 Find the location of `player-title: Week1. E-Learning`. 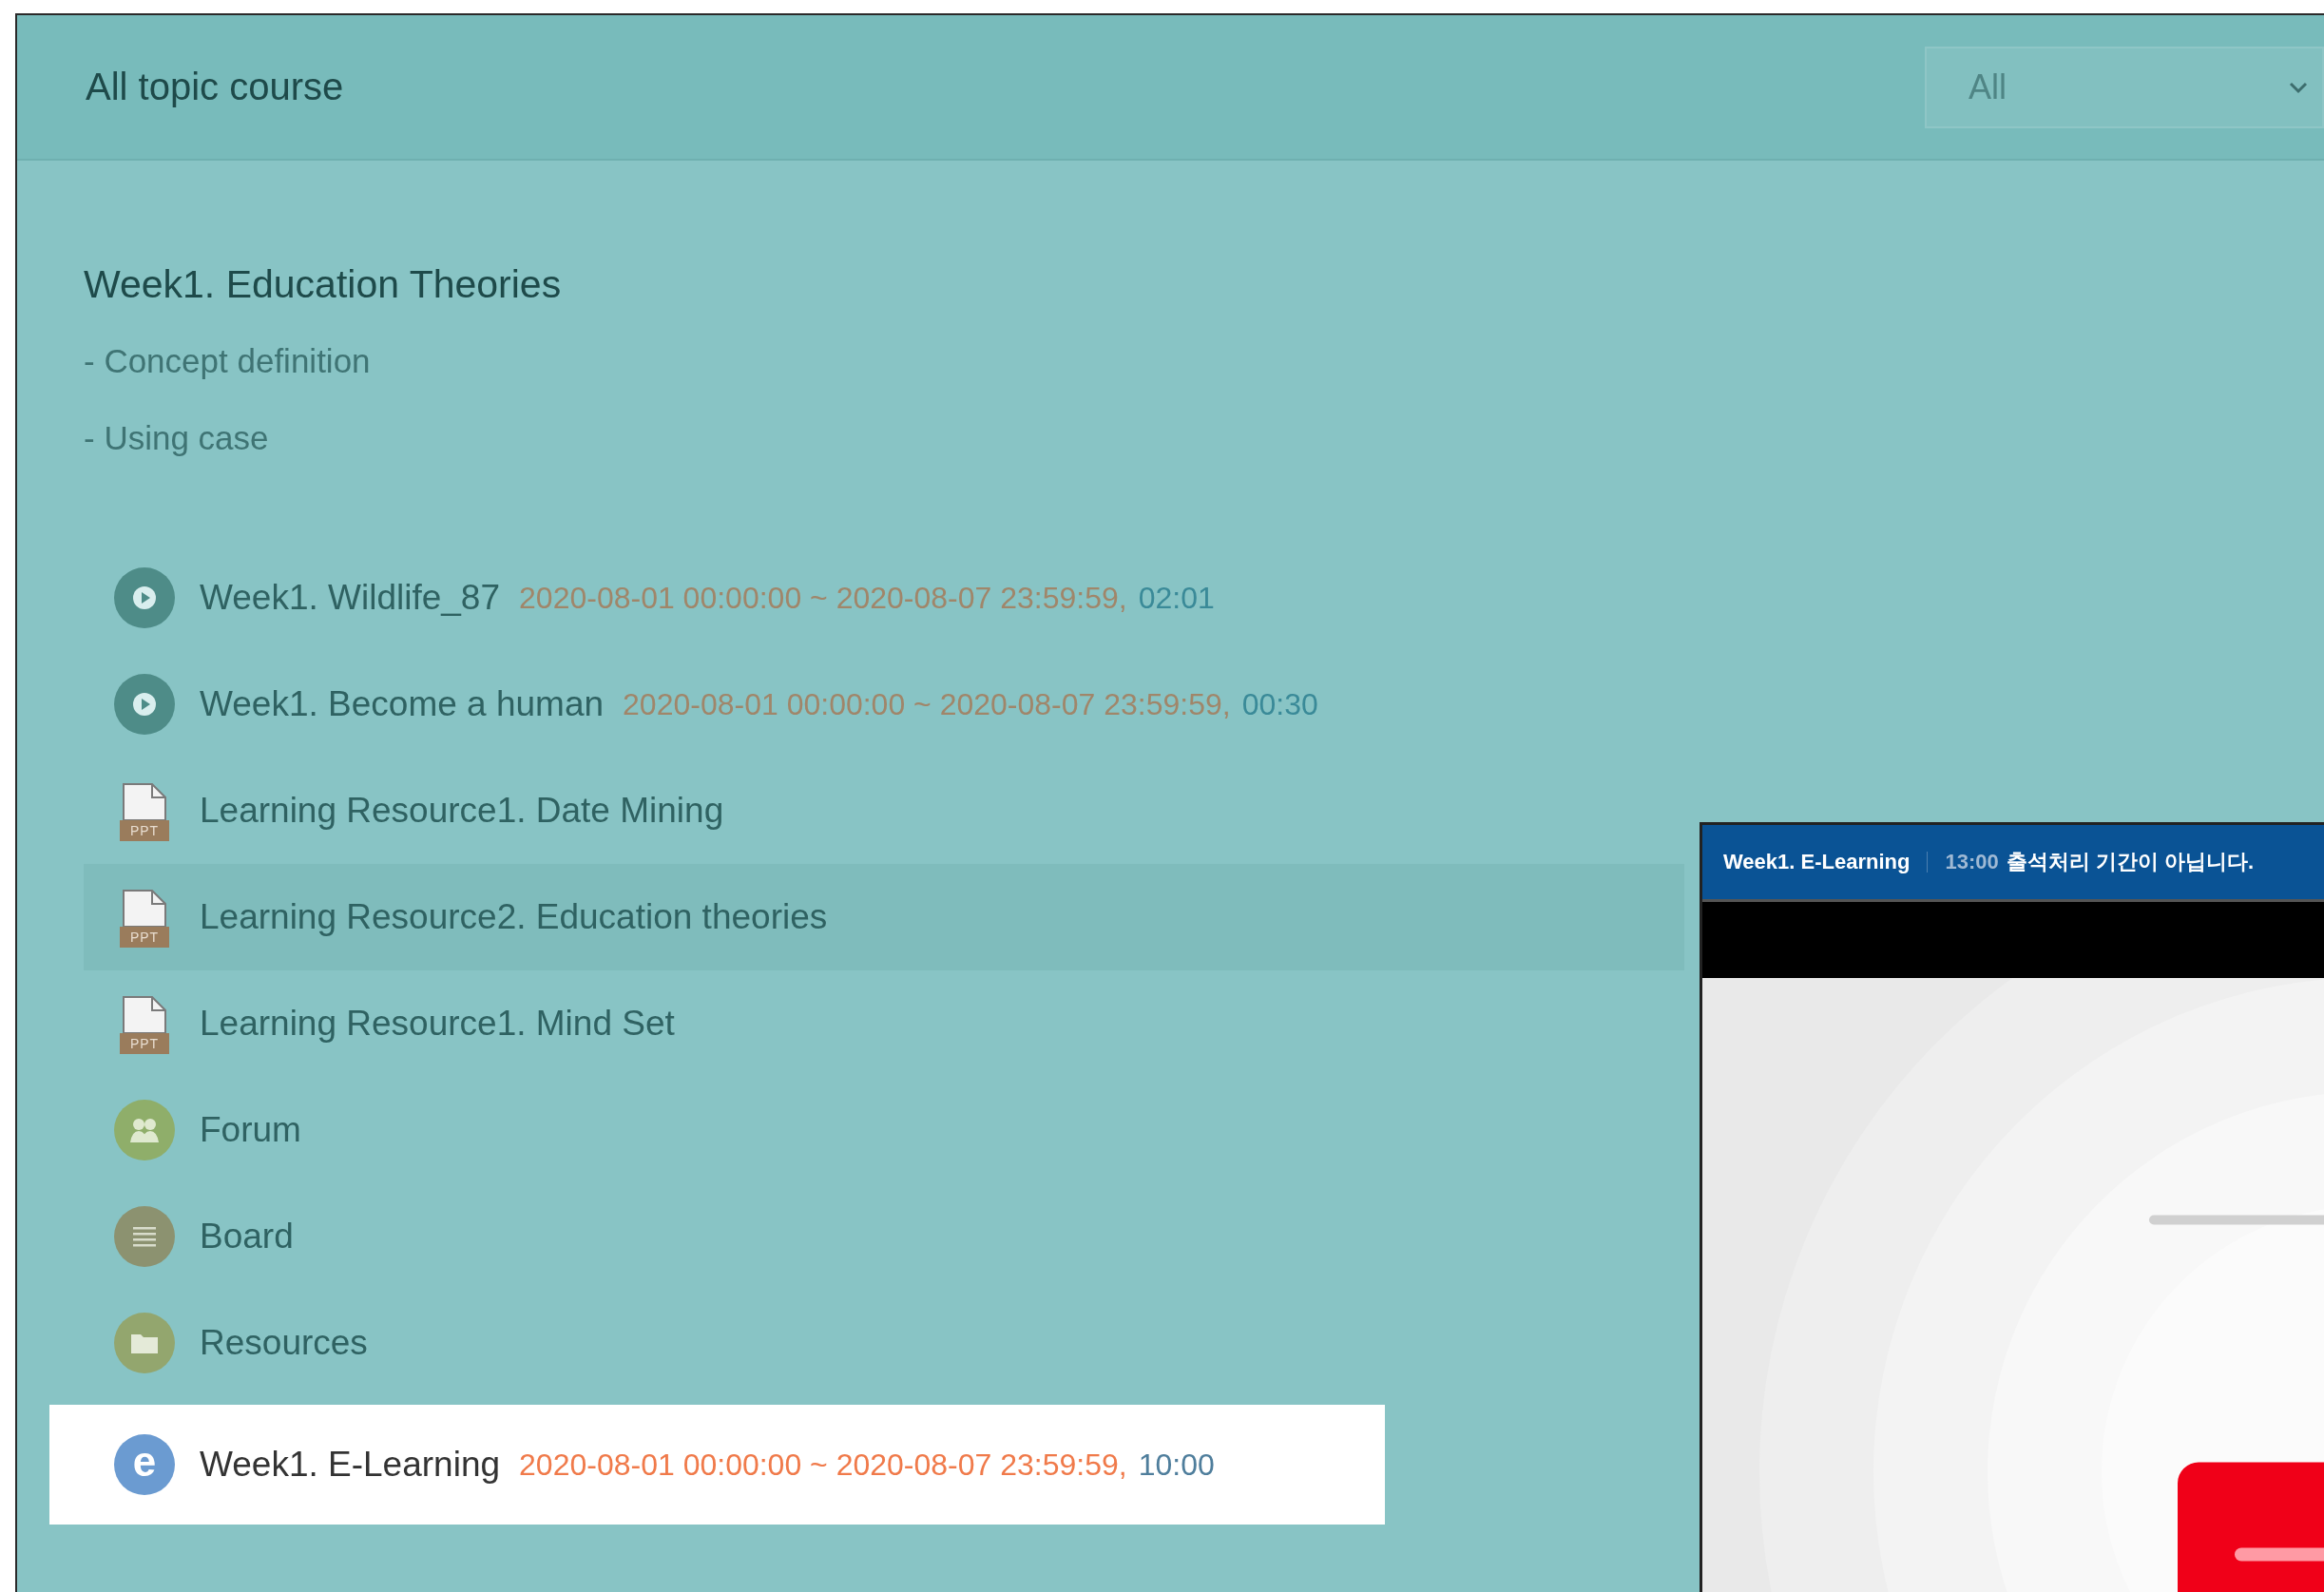

player-title: Week1. E-Learning is located at coordinates (1817, 862).